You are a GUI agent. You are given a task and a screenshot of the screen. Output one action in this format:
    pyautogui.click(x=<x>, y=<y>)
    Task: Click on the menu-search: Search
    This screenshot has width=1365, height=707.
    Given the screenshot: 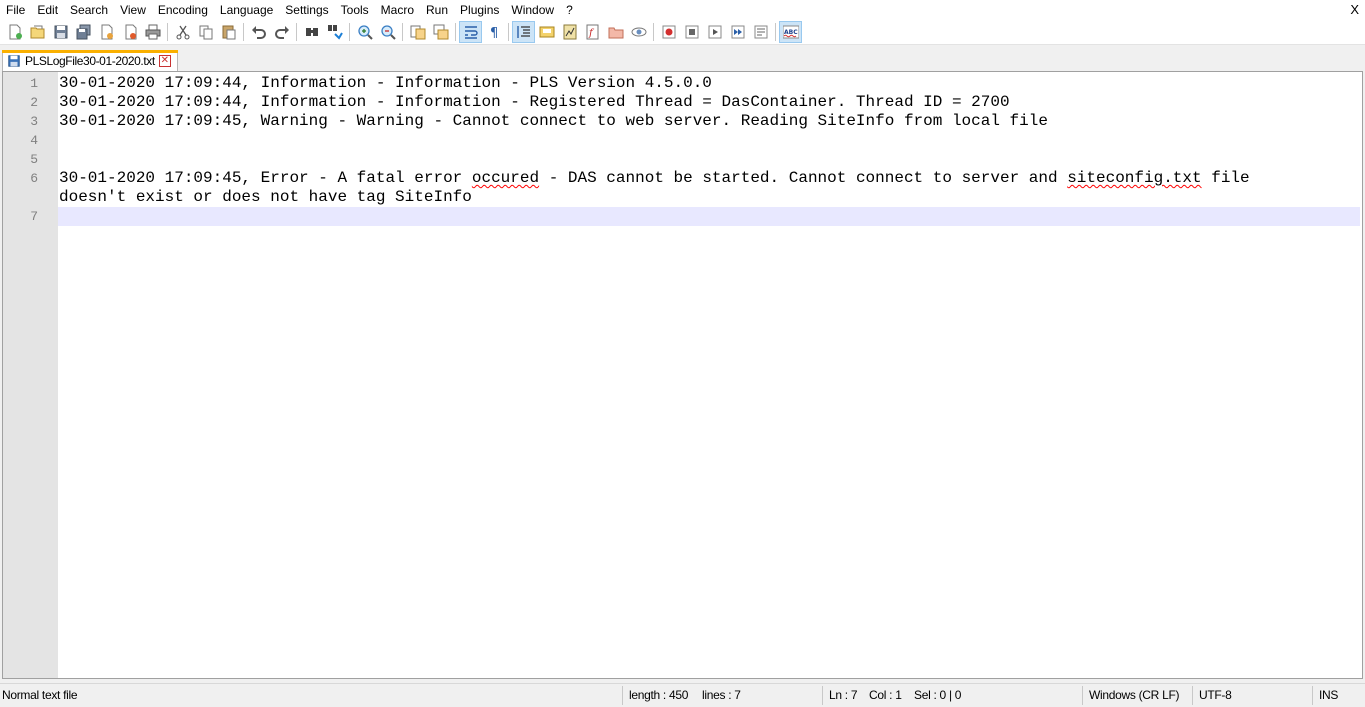 What is the action you would take?
    pyautogui.click(x=89, y=10)
    